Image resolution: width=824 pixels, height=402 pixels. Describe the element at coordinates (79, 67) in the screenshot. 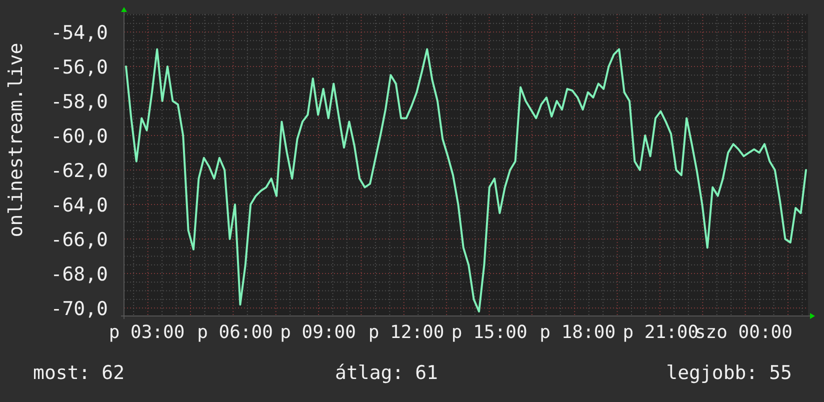

I see `y-tick-label: -56,0` at that location.